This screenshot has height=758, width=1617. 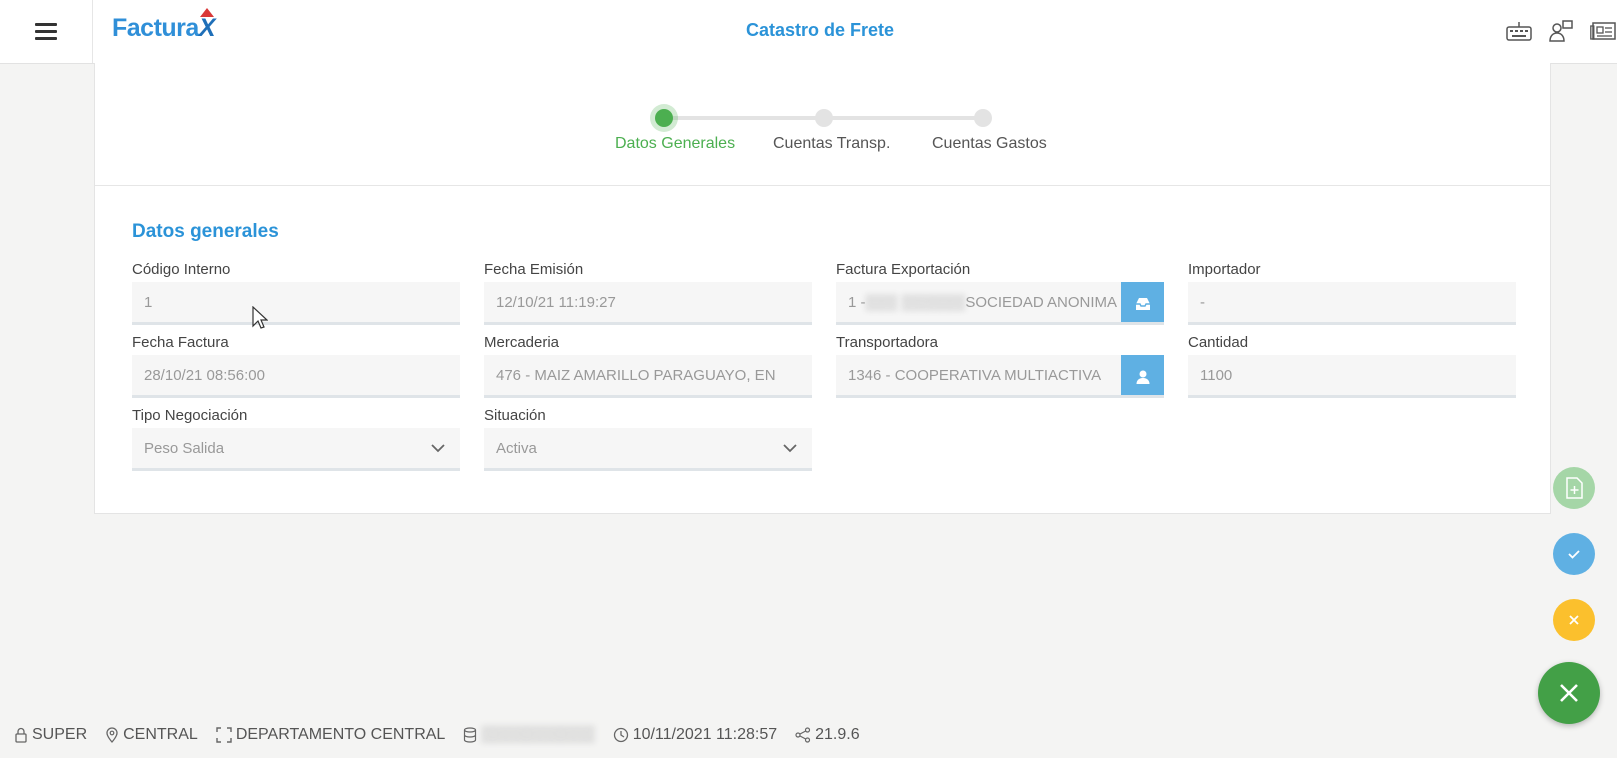 What do you see at coordinates (1224, 269) in the screenshot?
I see `importador-label: Importador` at bounding box center [1224, 269].